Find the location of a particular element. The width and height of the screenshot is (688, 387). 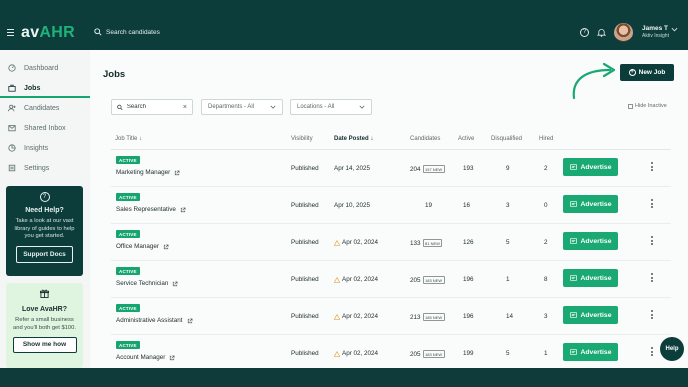

hide-inactive-toggle: Hide Inactive is located at coordinates (647, 106).